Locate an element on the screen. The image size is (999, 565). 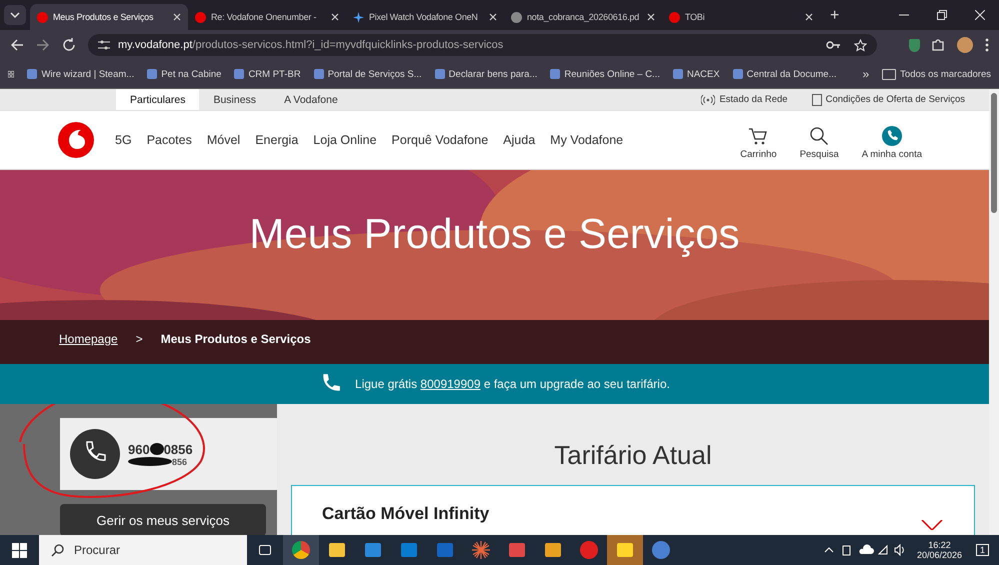
cart-icon is located at coordinates (758, 136).